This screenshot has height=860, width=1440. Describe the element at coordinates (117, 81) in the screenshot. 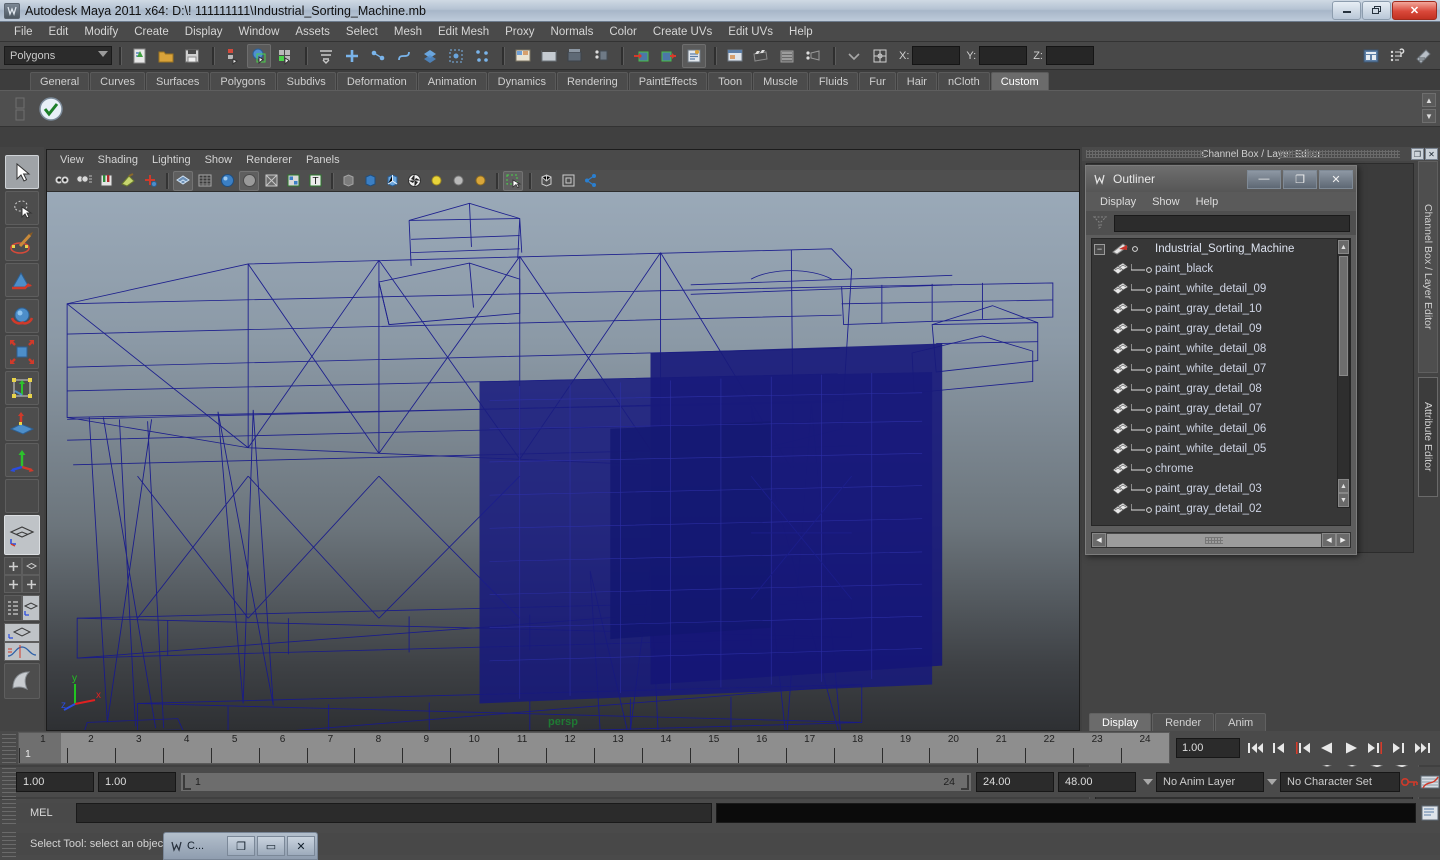

I see `shelf-tab-curves: Curves` at that location.